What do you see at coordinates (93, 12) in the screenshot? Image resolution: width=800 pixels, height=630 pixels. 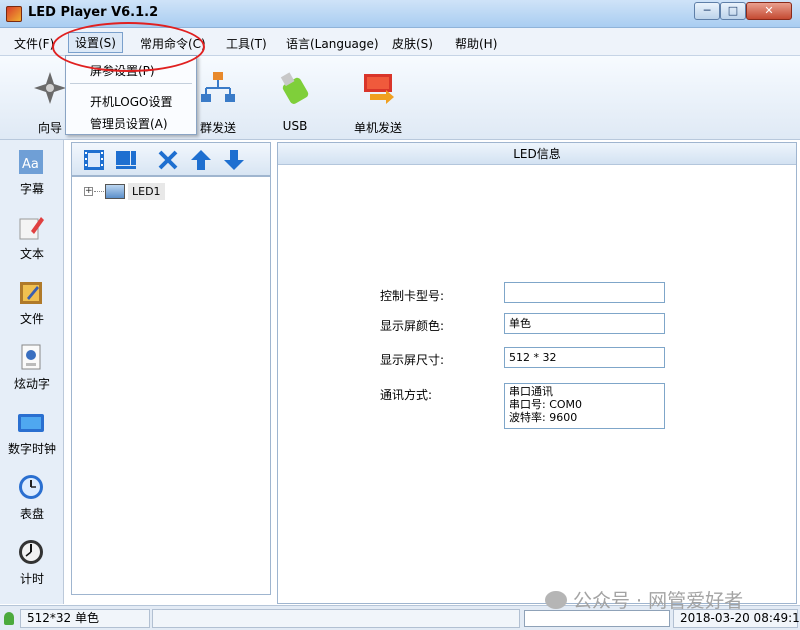 I see `window-title: LED Player V6.1.2` at bounding box center [93, 12].